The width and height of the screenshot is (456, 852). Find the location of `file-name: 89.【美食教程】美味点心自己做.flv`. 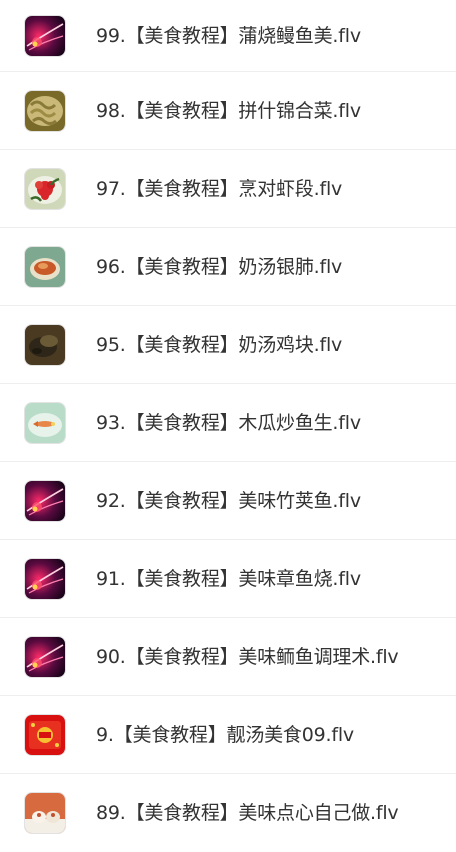

file-name: 89.【美食教程】美味点心自己做.flv is located at coordinates (247, 813).